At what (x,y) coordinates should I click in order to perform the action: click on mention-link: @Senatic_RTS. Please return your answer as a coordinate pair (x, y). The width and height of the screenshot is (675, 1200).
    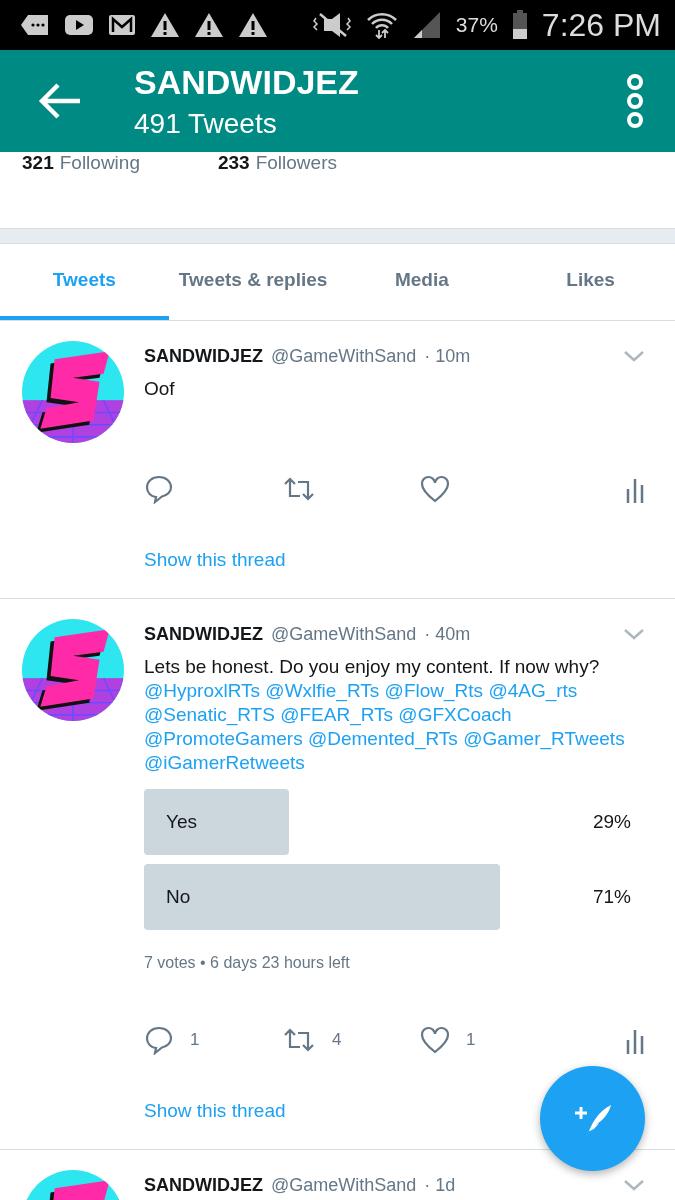
    Looking at the image, I should click on (209, 714).